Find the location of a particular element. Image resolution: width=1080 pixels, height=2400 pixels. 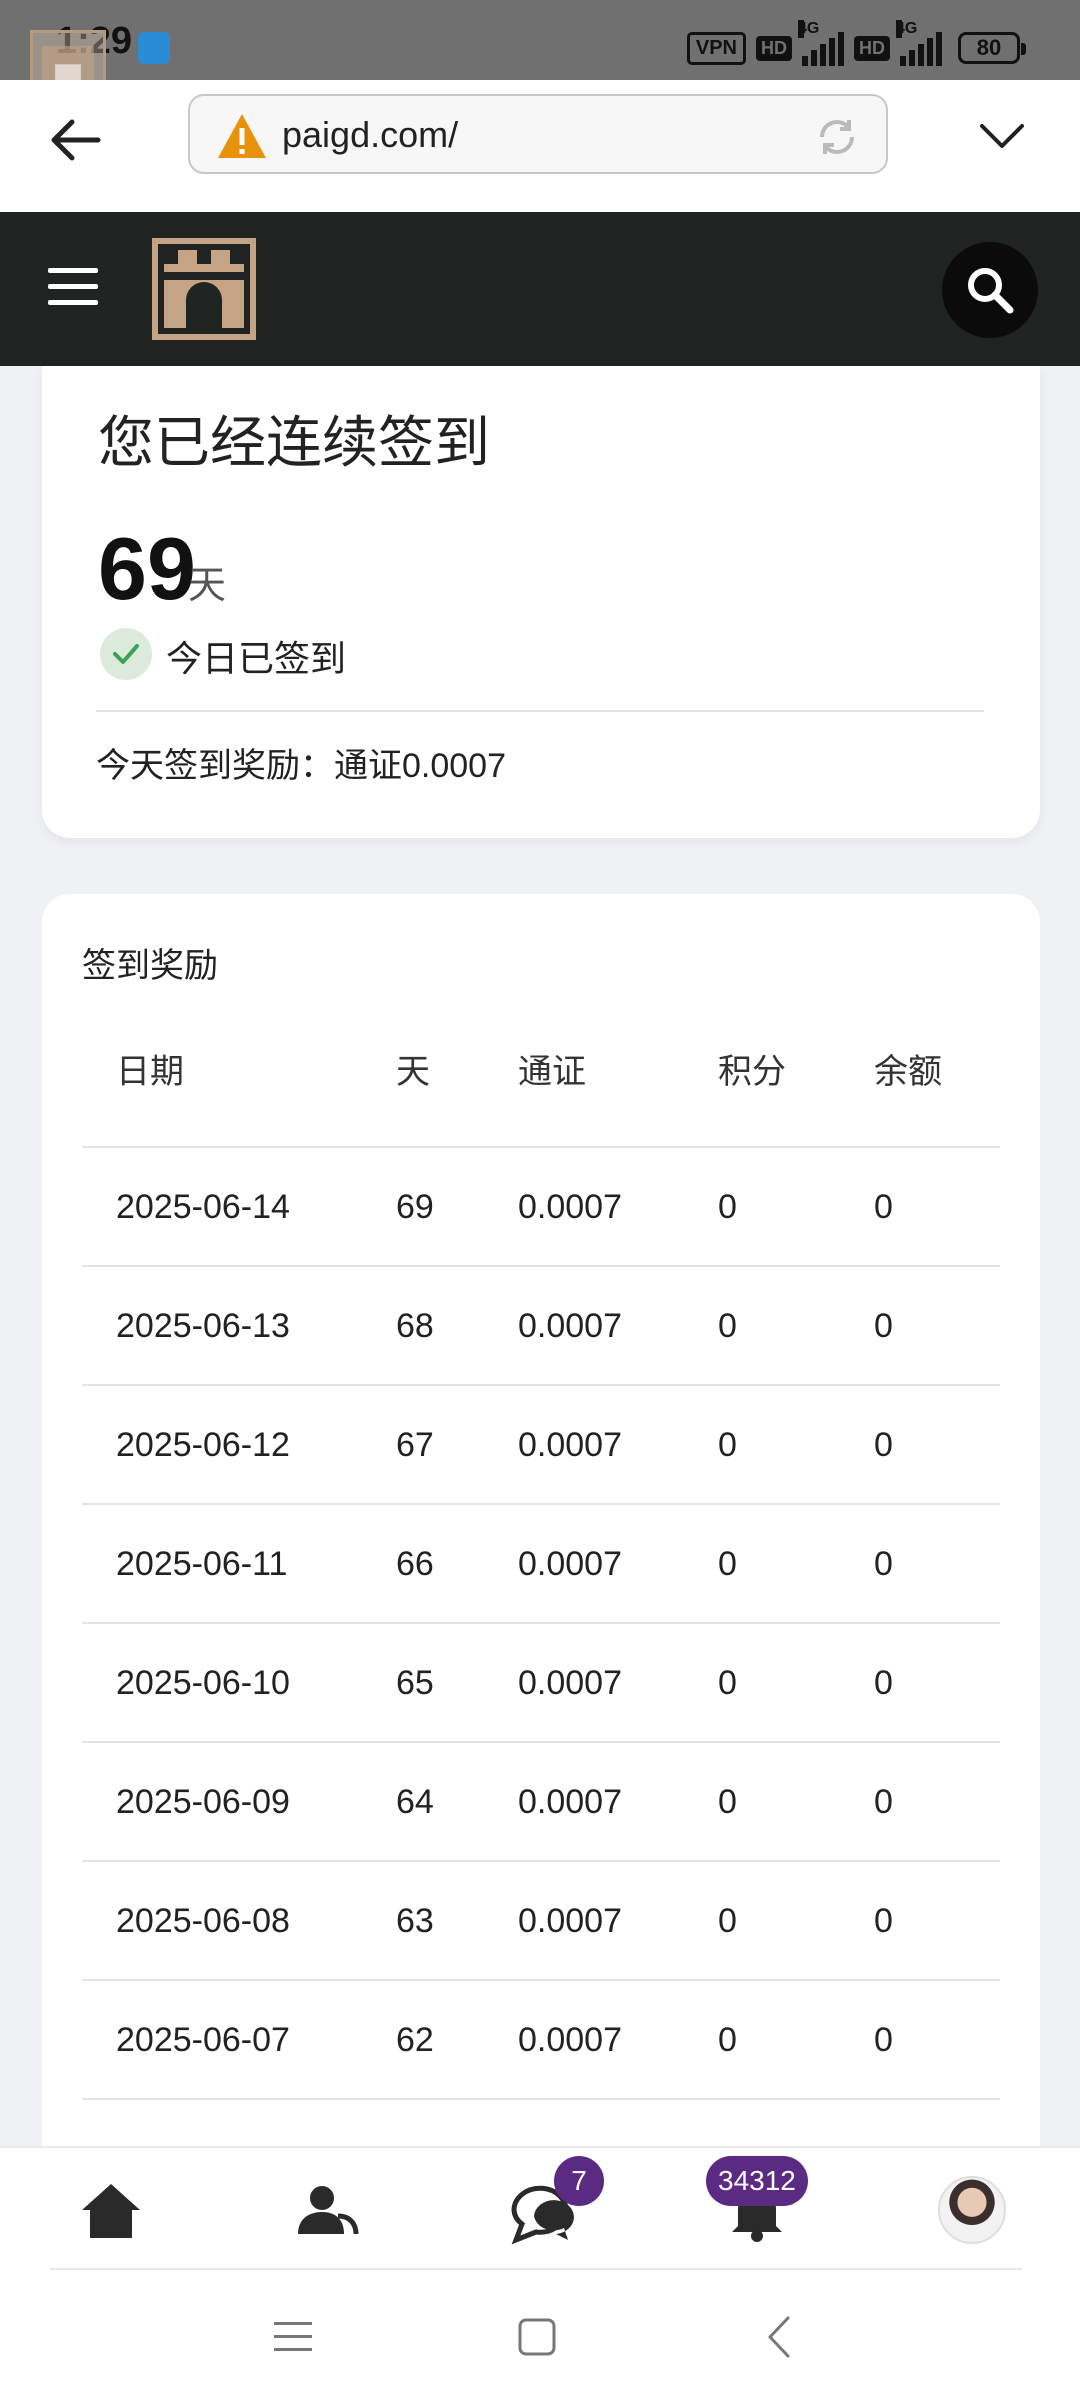

streak-unit: 天 is located at coordinates (207, 586).